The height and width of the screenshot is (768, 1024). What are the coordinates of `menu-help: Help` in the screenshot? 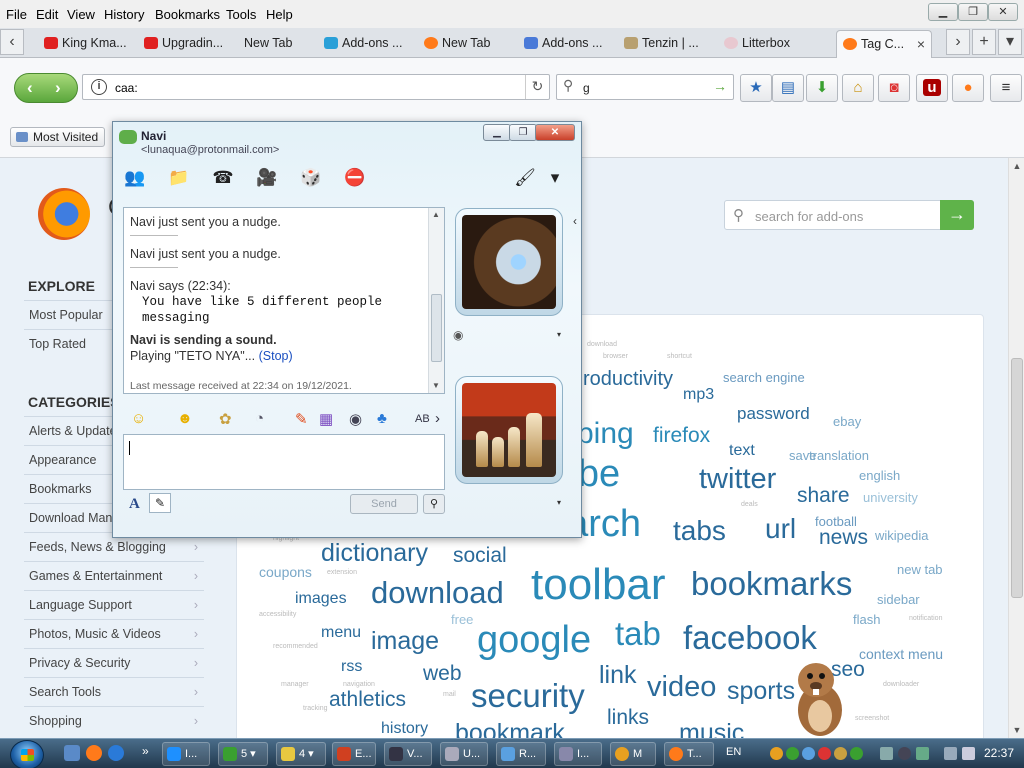 It's located at (279, 14).